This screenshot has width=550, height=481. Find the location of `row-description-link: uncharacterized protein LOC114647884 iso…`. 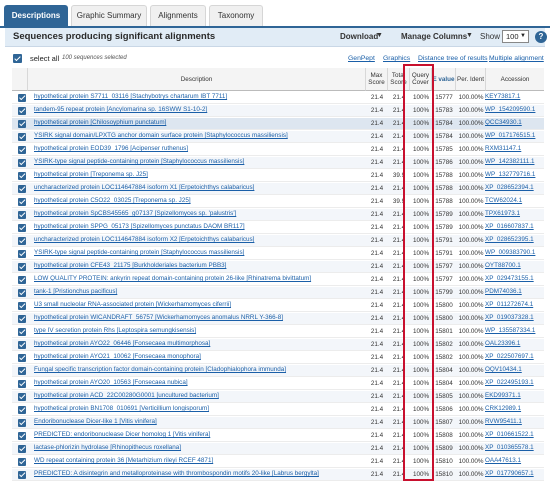

row-description-link: uncharacterized protein LOC114647884 iso… is located at coordinates (199, 239).